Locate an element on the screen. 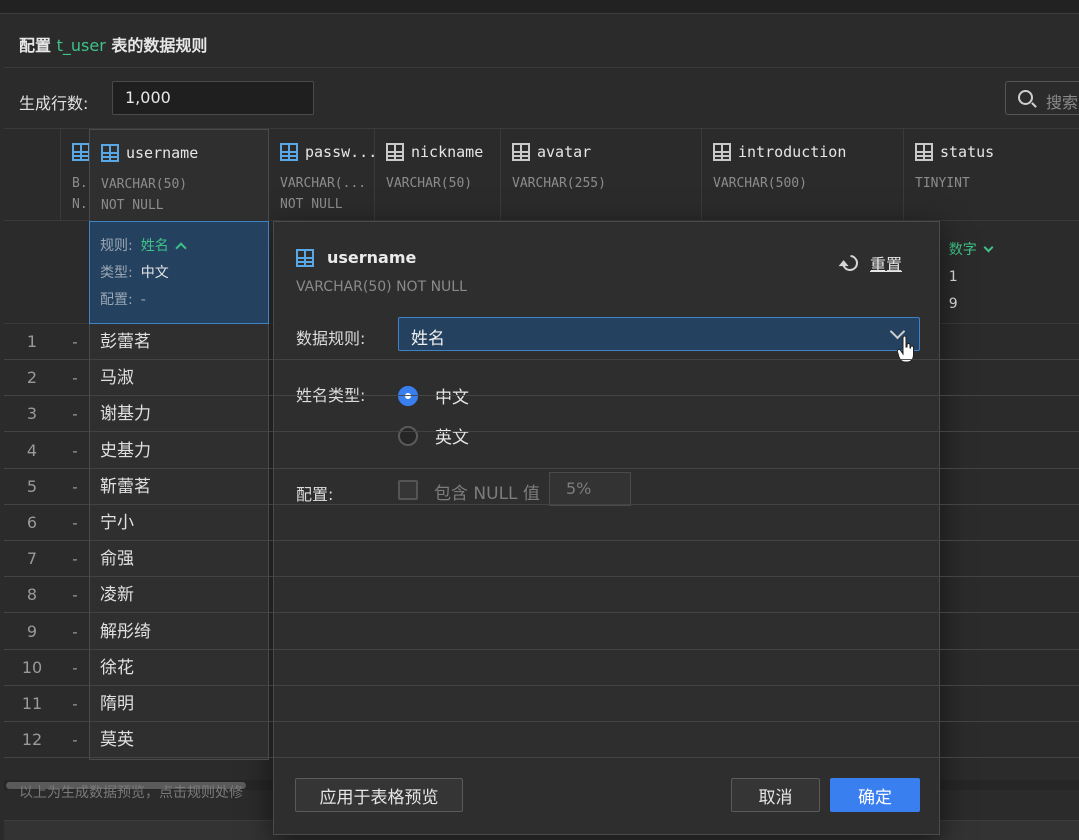 This screenshot has width=1079, height=840. row-number: 11 is located at coordinates (32, 703).